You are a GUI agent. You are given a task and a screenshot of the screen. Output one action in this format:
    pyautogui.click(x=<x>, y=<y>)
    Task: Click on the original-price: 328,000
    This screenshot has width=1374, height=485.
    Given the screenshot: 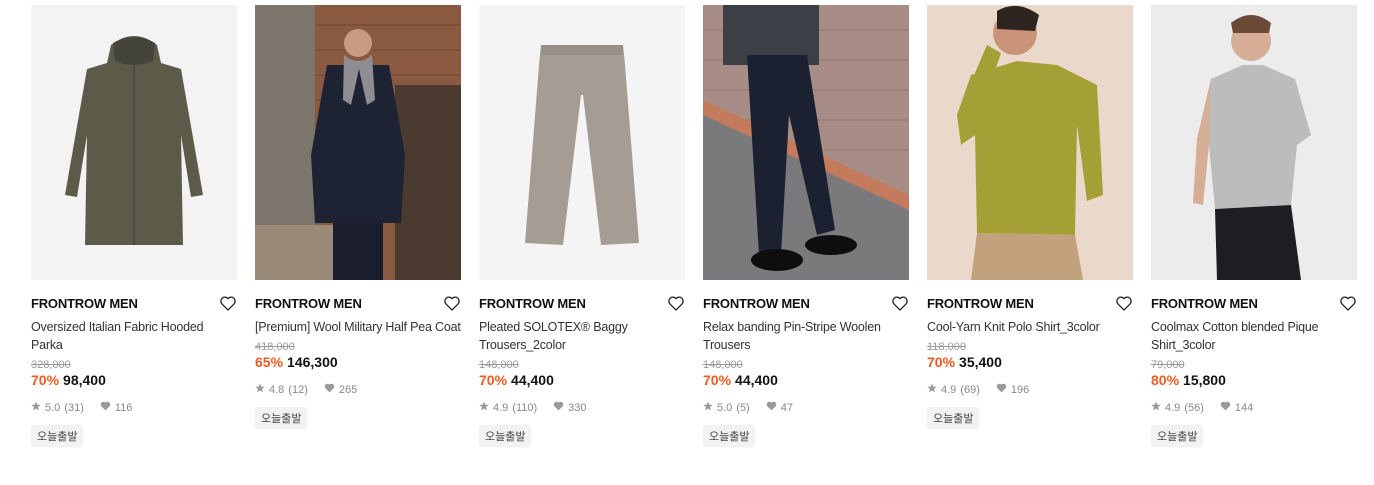 What is the action you would take?
    pyautogui.click(x=51, y=365)
    